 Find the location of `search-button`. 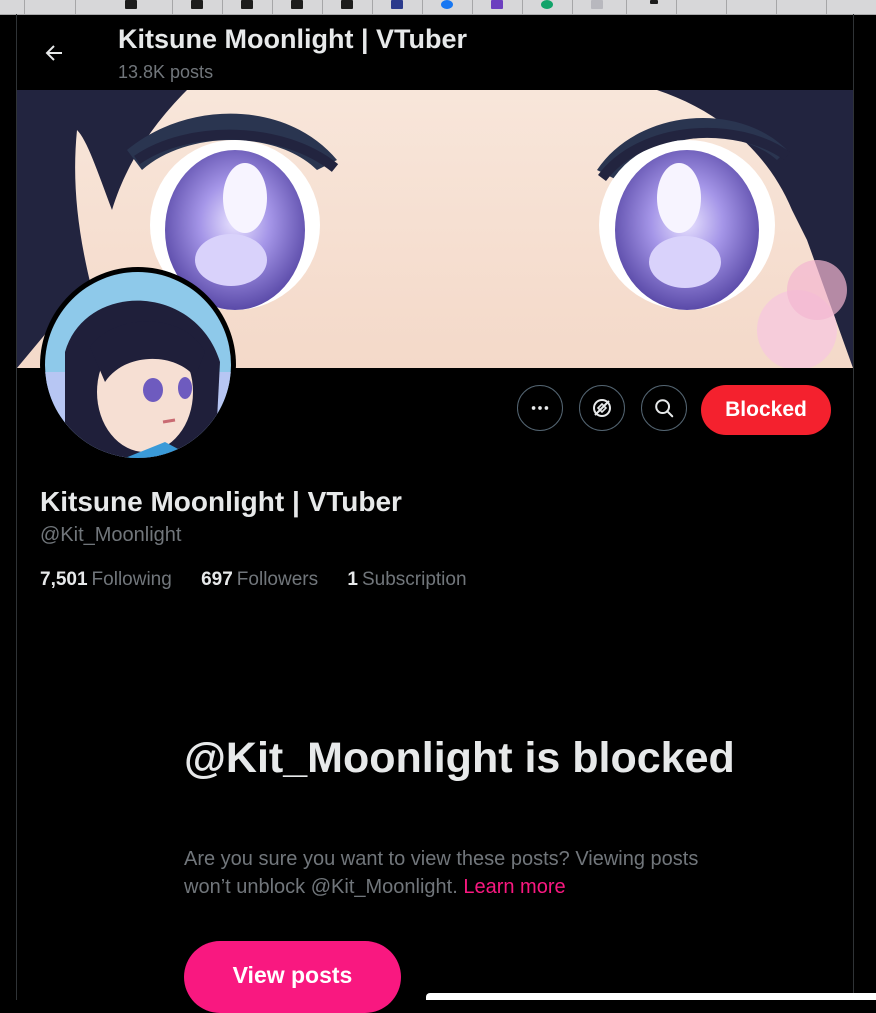

search-button is located at coordinates (664, 408).